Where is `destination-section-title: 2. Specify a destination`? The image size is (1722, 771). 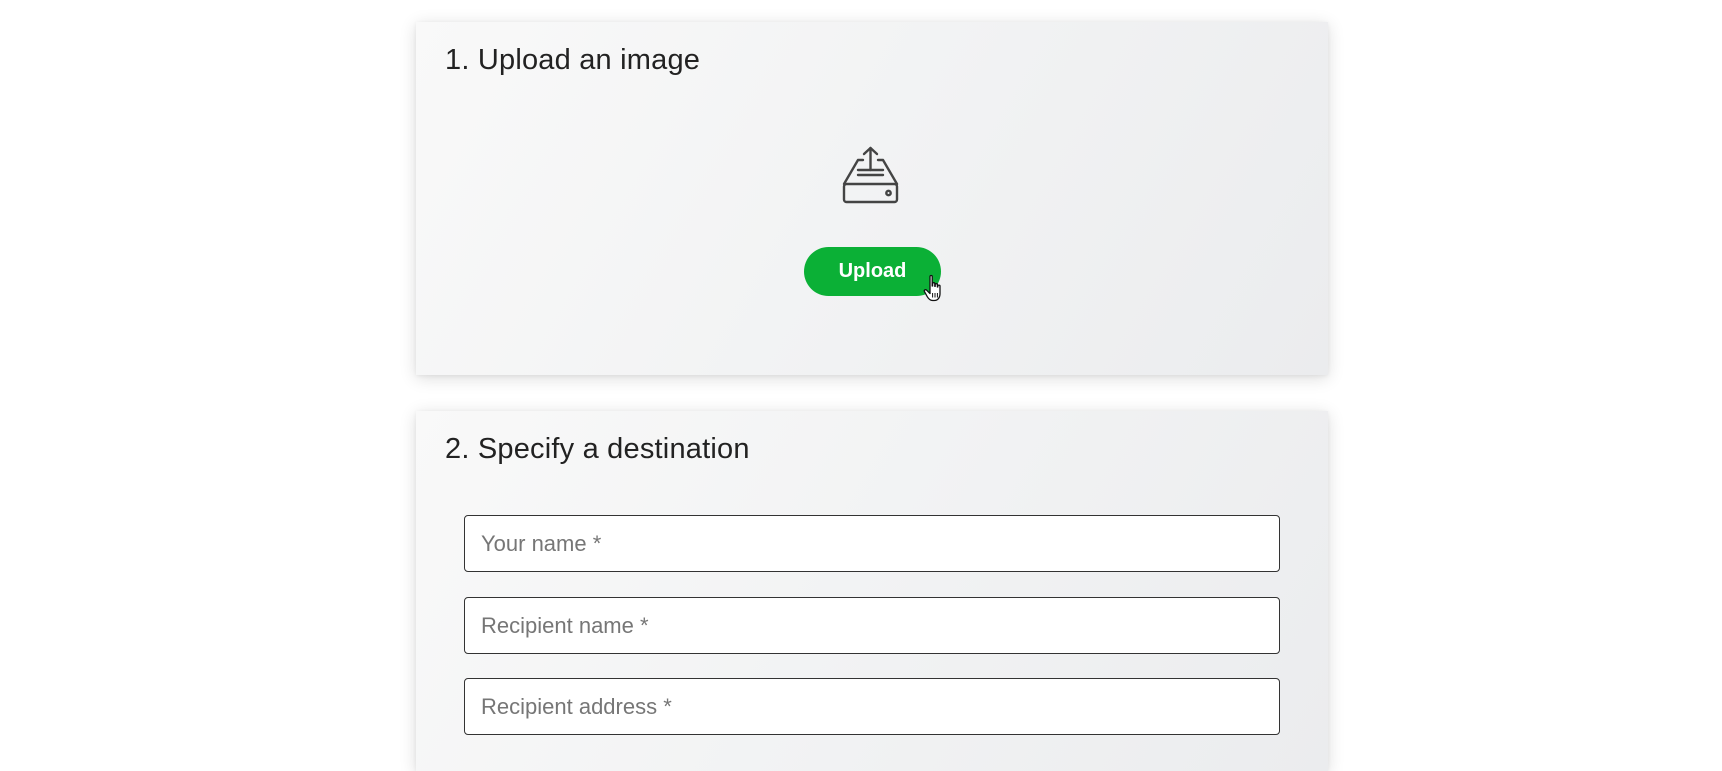
destination-section-title: 2. Specify a destination is located at coordinates (597, 449).